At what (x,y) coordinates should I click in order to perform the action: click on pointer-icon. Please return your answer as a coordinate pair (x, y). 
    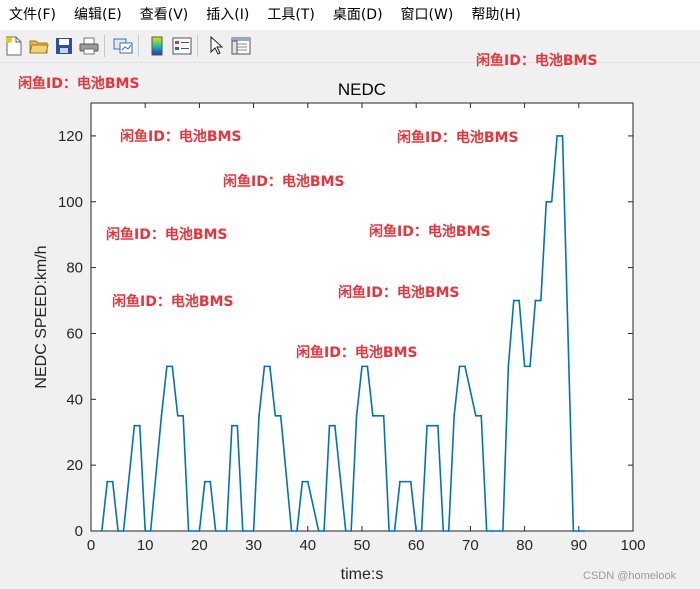
    Looking at the image, I should click on (216, 46).